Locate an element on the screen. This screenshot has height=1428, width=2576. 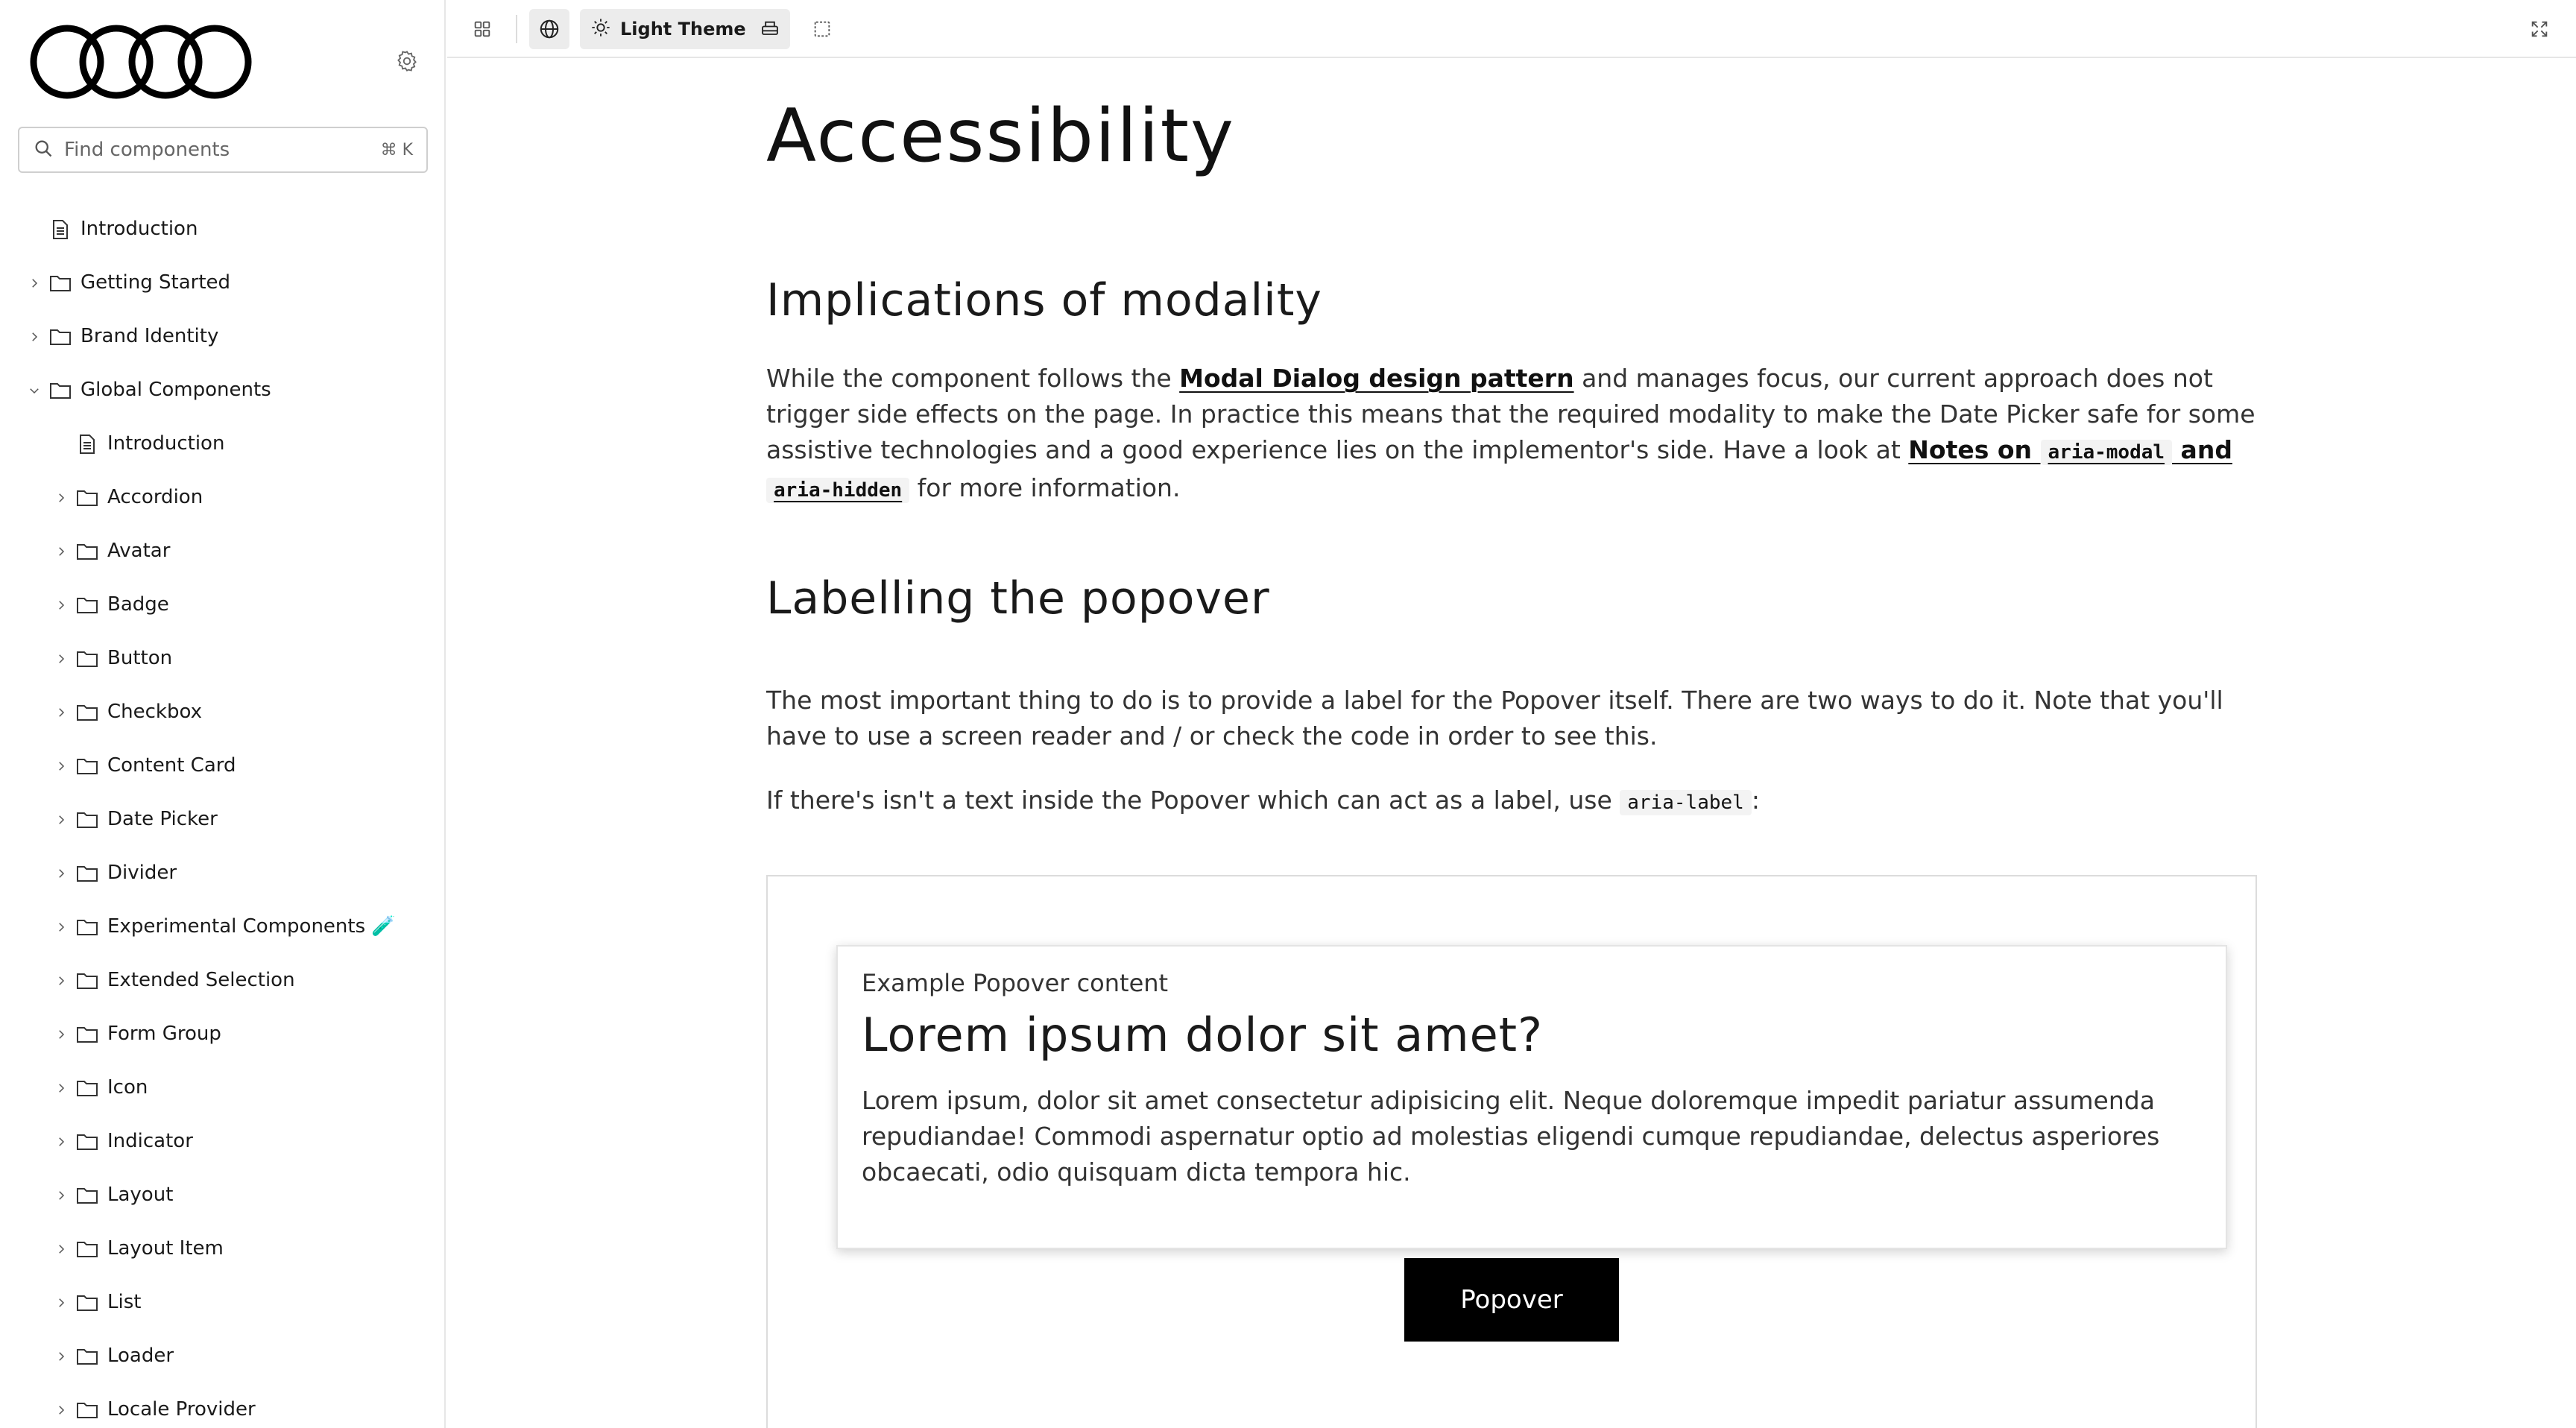
sidebar-item-label: Introduction is located at coordinates (166, 443).